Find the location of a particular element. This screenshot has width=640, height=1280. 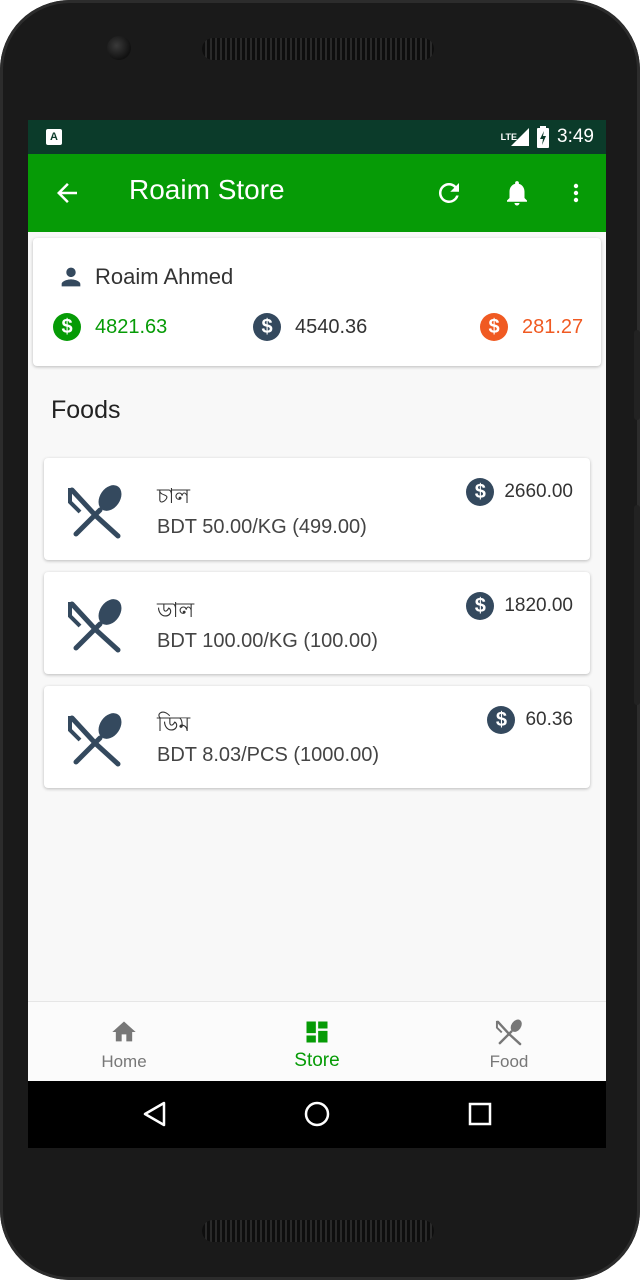

more-vert-icon is located at coordinates (576, 193).